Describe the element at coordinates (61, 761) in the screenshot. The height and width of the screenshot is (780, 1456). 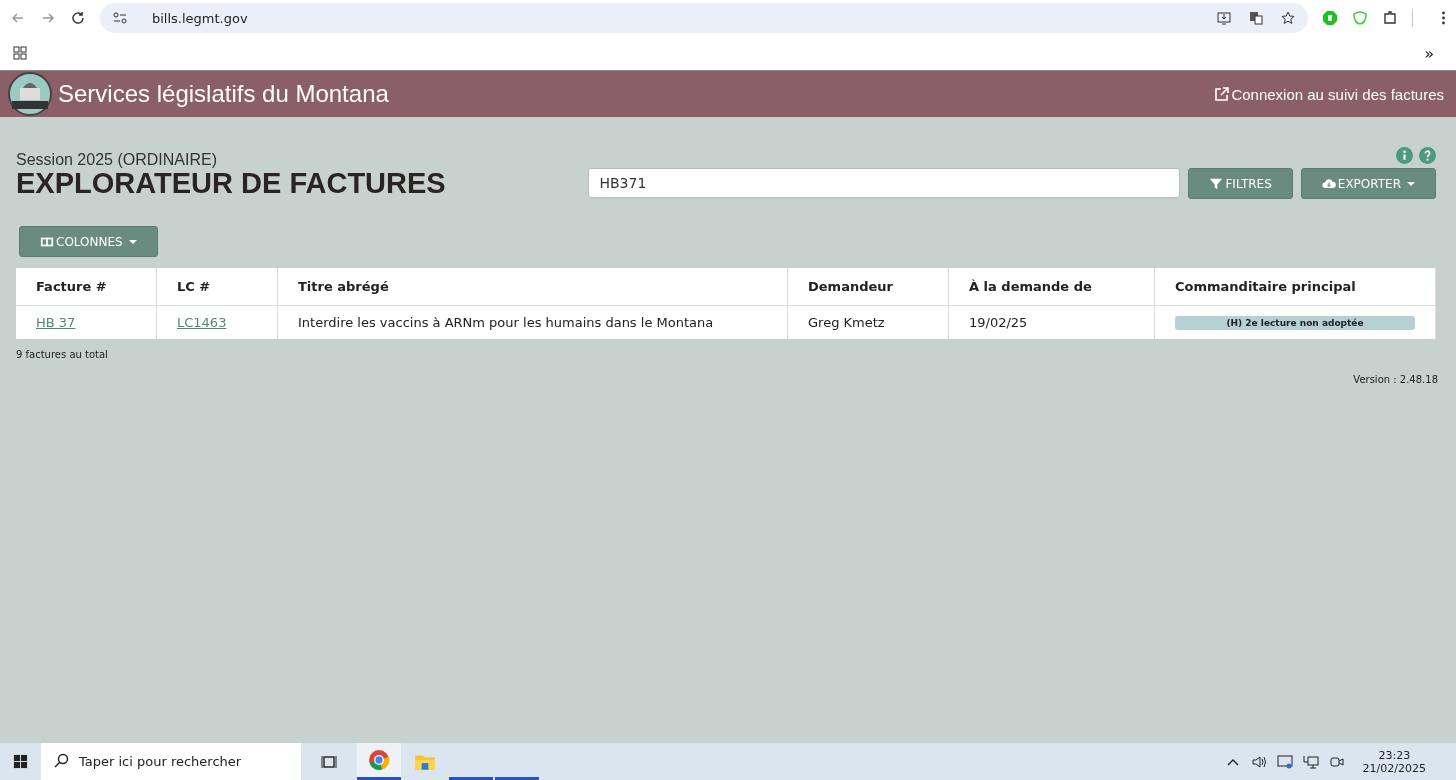
I see `search-icon` at that location.